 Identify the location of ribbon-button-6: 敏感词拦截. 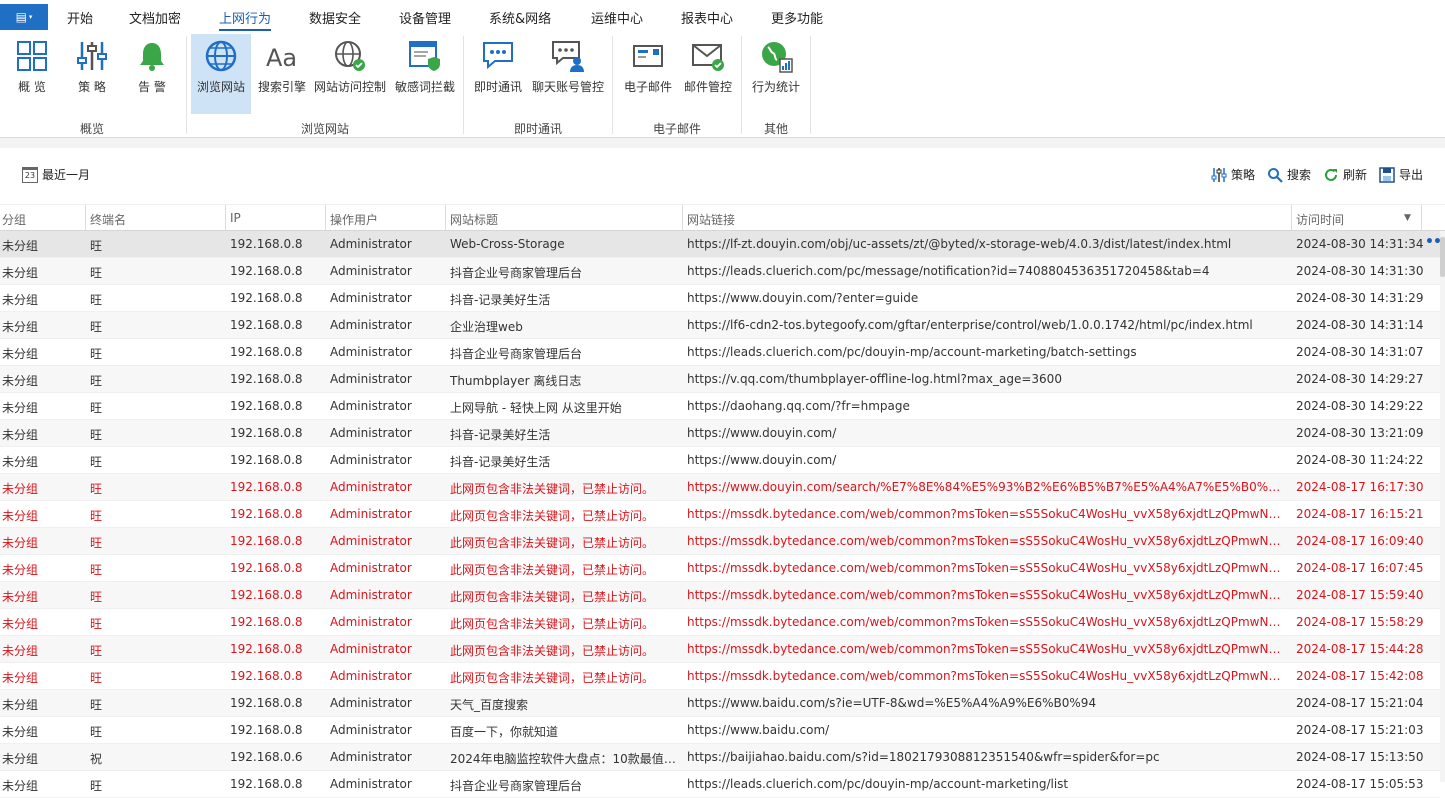
(425, 74).